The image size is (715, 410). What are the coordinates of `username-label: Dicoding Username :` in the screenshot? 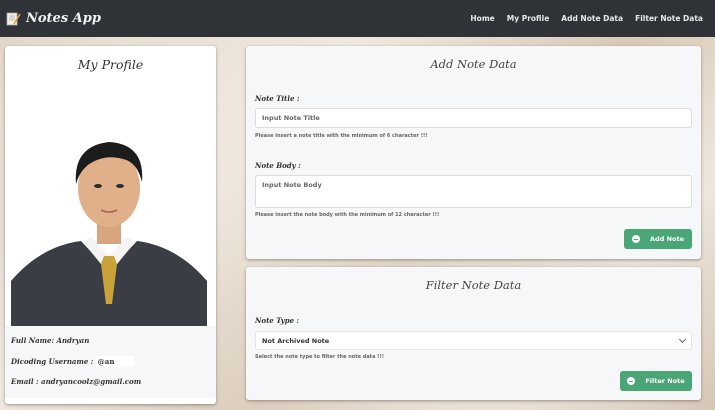 It's located at (52, 361).